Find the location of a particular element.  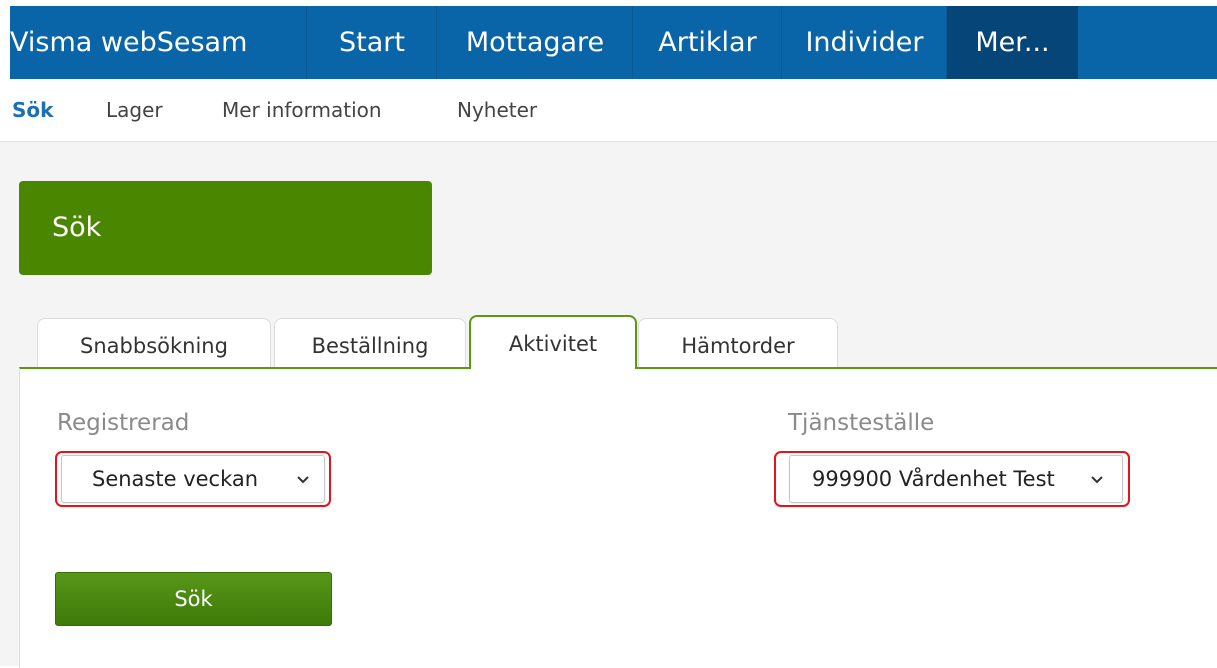

subnav-item-lager: Lager is located at coordinates (134, 110).